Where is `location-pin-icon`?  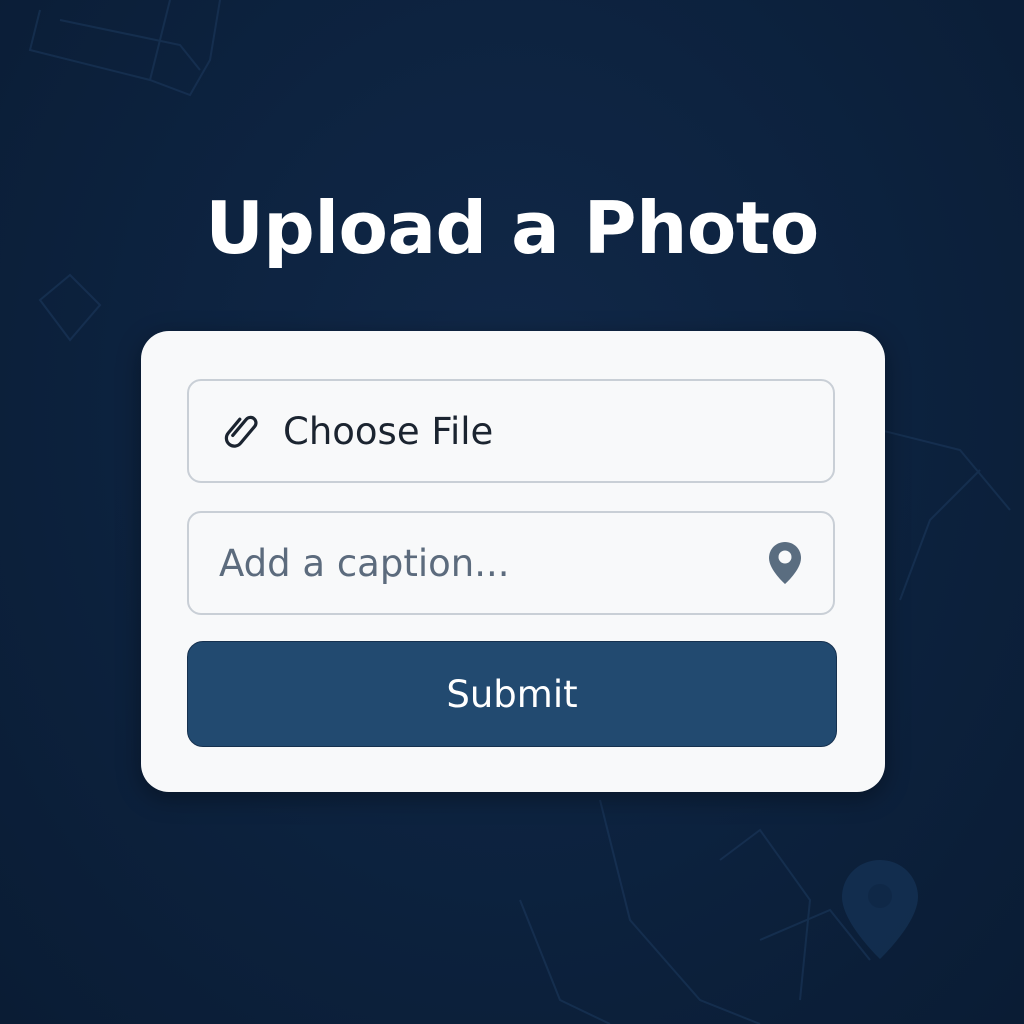
location-pin-icon is located at coordinates (785, 563).